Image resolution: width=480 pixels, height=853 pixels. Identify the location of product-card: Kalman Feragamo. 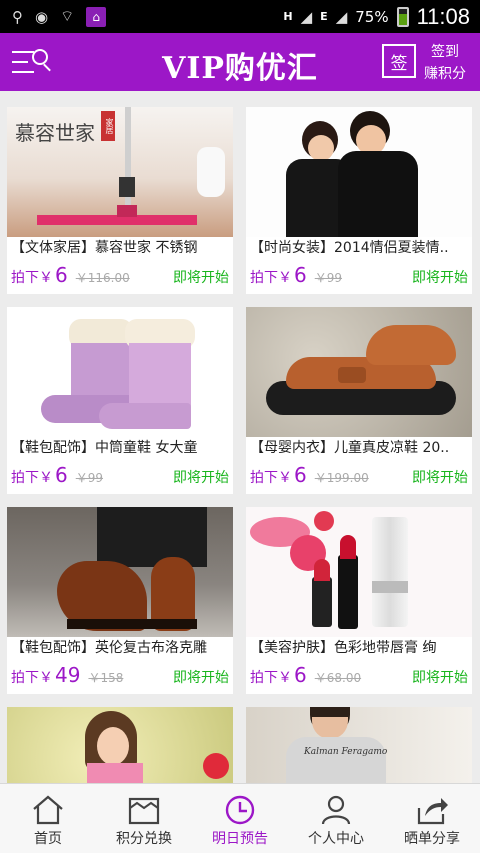
(359, 745).